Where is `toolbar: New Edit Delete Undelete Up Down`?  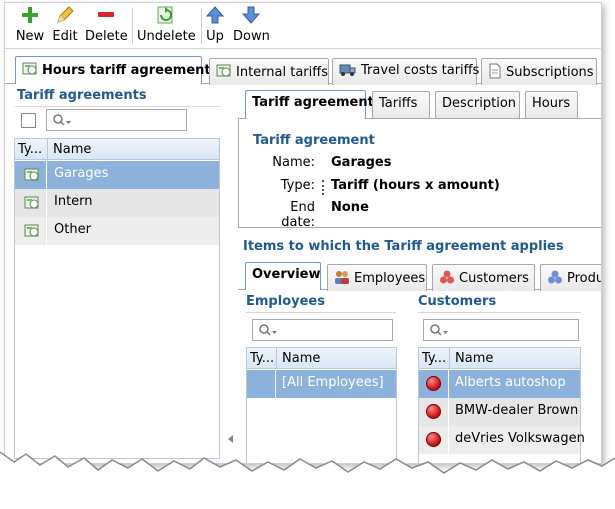 toolbar: New Edit Delete Undelete Up Down is located at coordinates (303, 26).